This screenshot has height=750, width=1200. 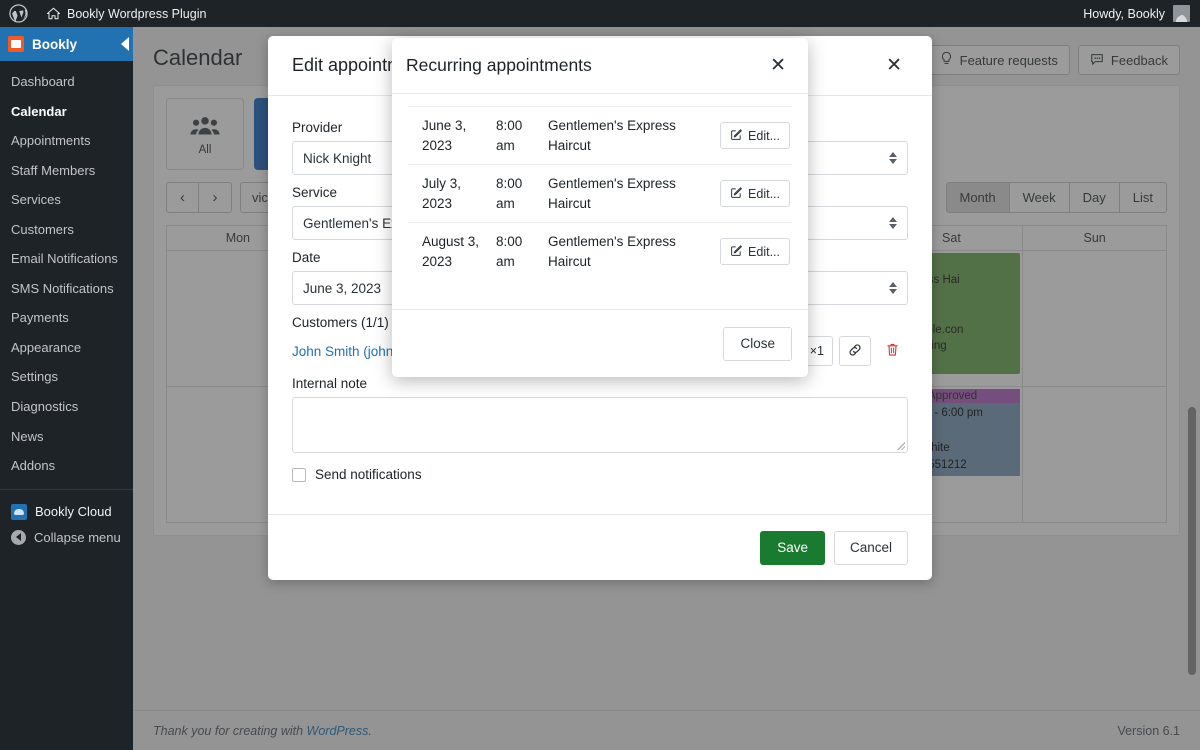 What do you see at coordinates (901, 446) in the screenshot?
I see `resize-grip-icon` at bounding box center [901, 446].